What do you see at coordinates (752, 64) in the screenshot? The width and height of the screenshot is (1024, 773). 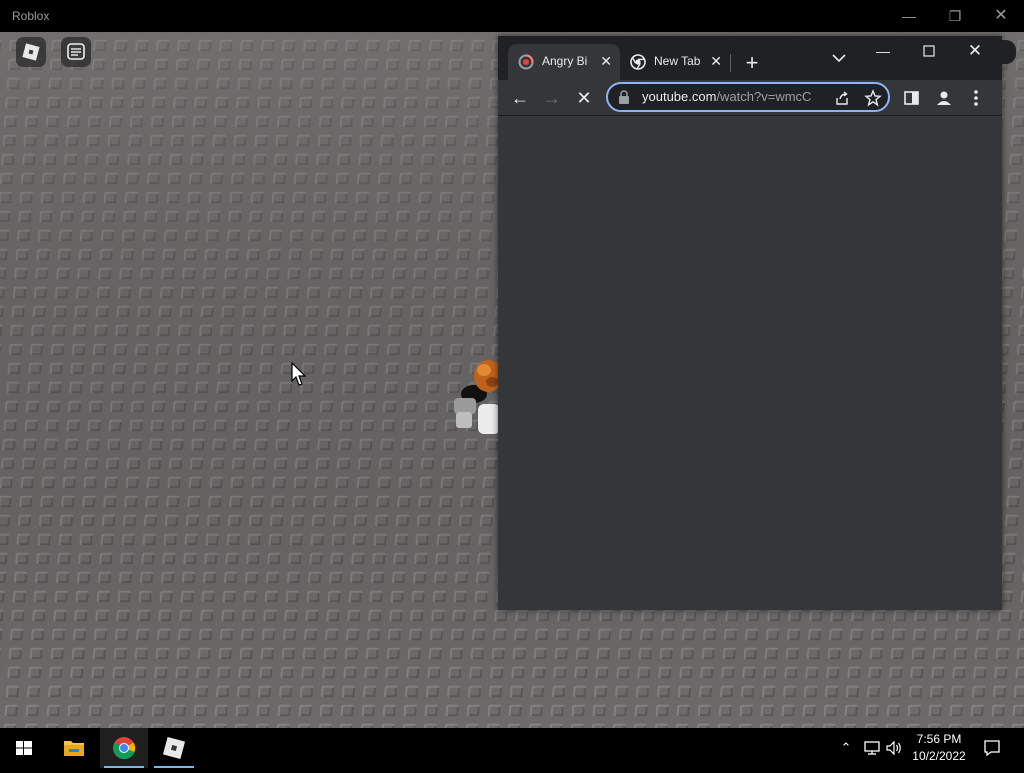 I see `new-tab-button: +` at bounding box center [752, 64].